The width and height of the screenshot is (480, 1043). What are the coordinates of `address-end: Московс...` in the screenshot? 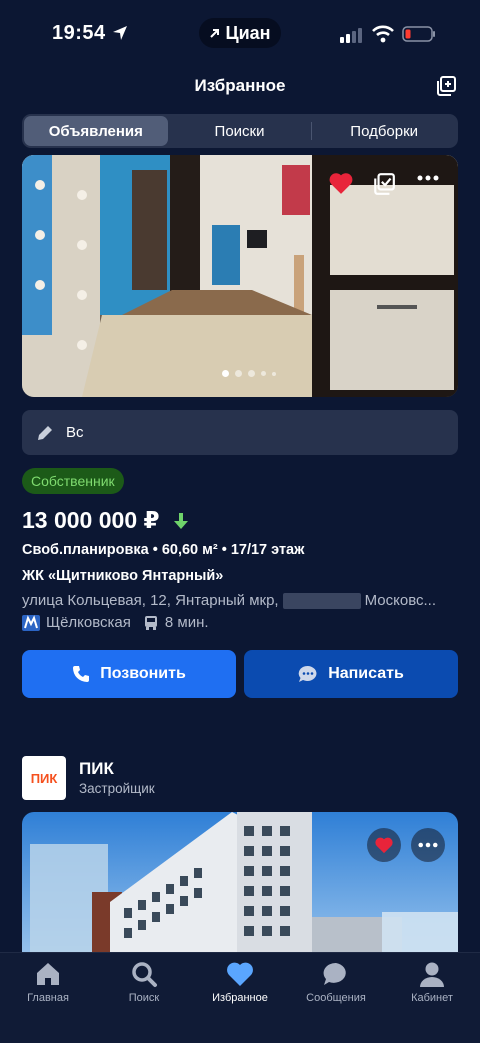 It's located at (400, 600).